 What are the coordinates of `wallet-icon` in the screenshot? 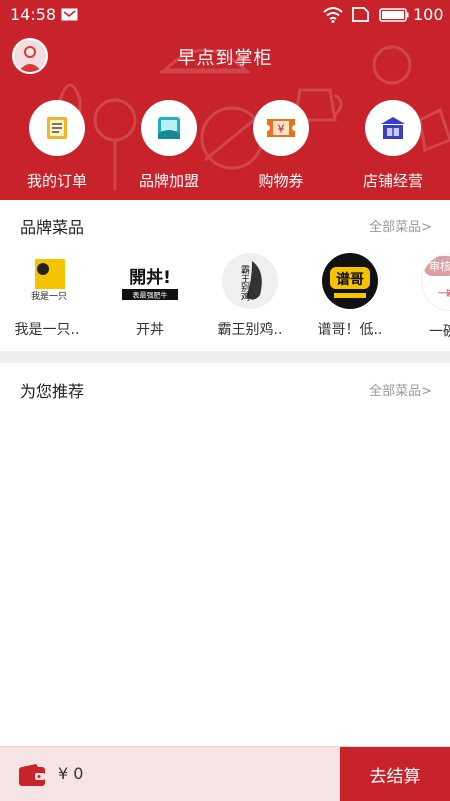 It's located at (32, 775).